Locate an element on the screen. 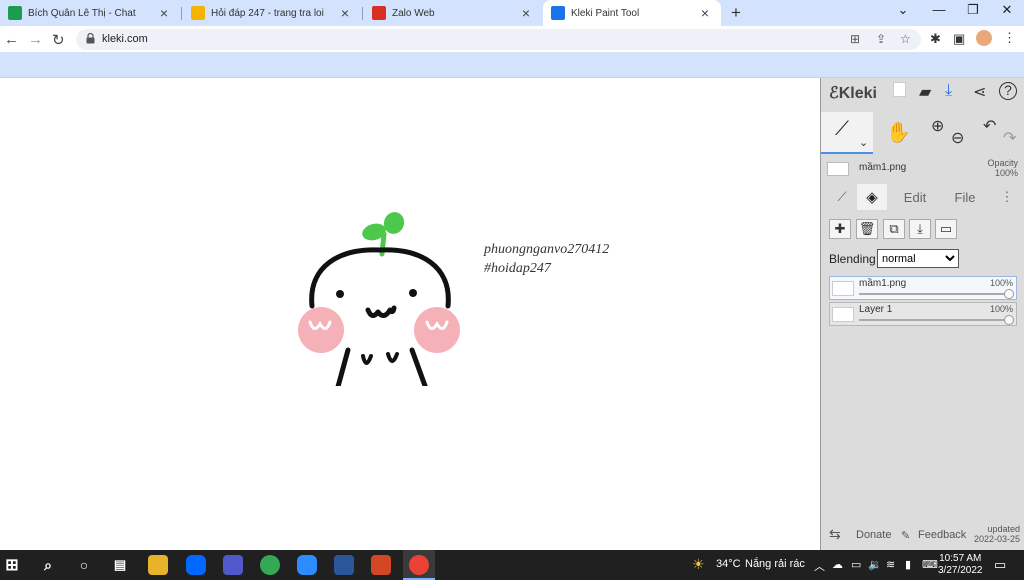 The image size is (1024, 580). file-explorer-icon is located at coordinates (158, 565).